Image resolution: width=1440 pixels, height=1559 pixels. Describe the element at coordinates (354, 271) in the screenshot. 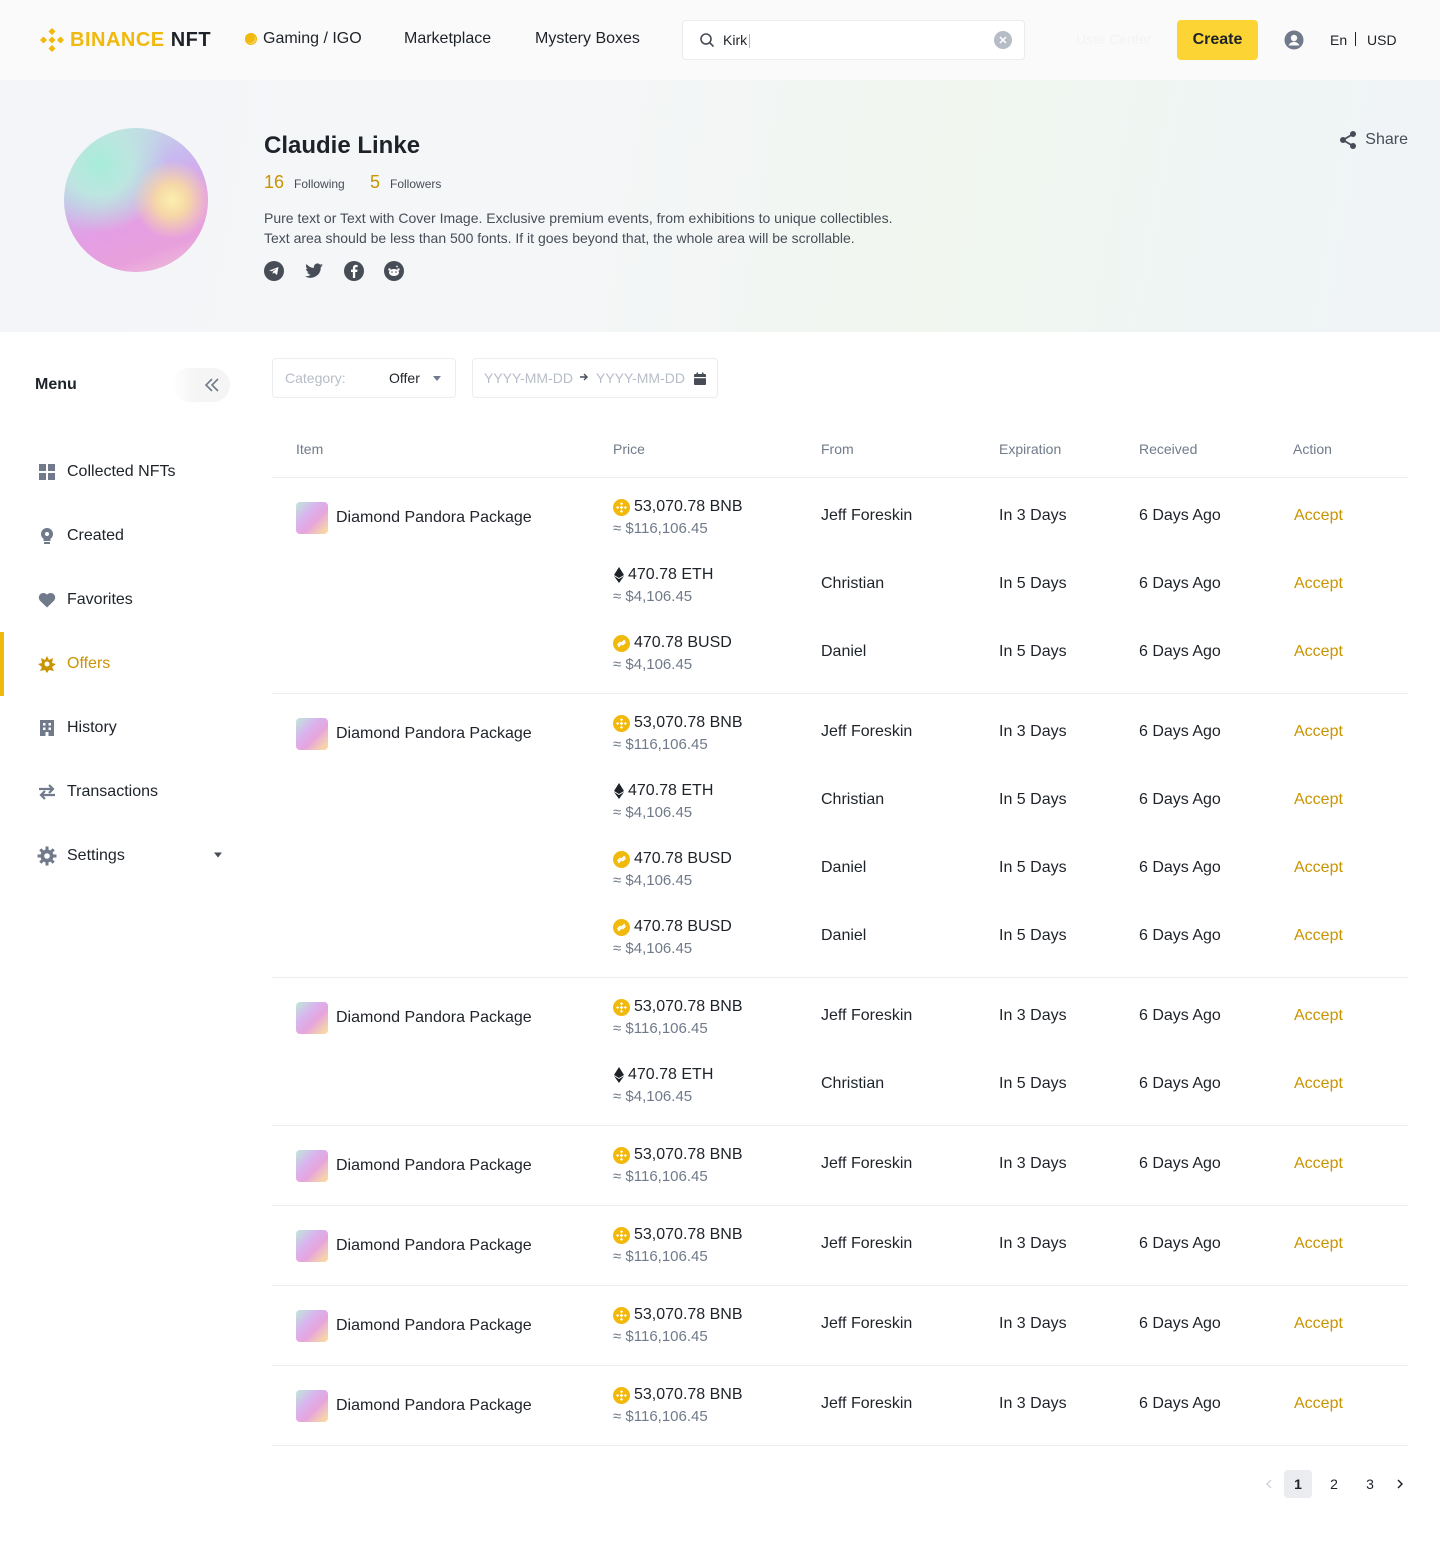

I see `facebook-icon` at that location.